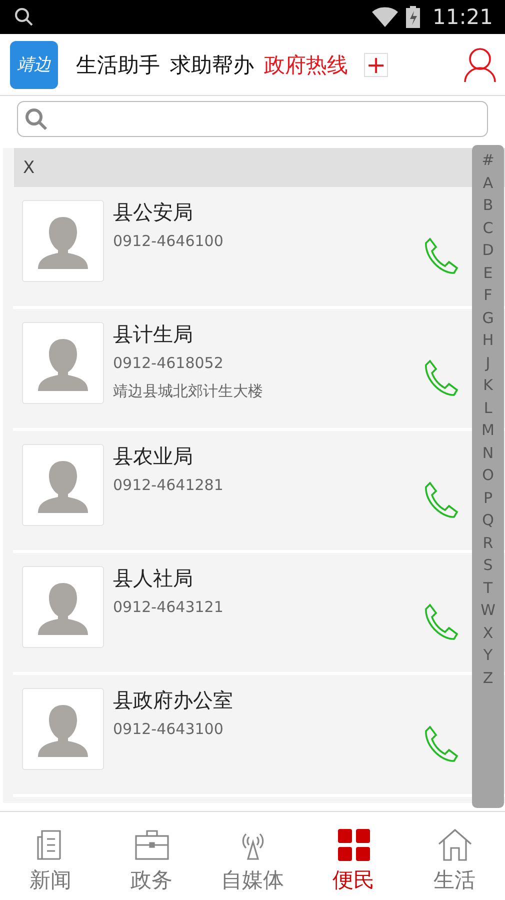 This screenshot has width=505, height=900. I want to click on index-letter: Y, so click(488, 655).